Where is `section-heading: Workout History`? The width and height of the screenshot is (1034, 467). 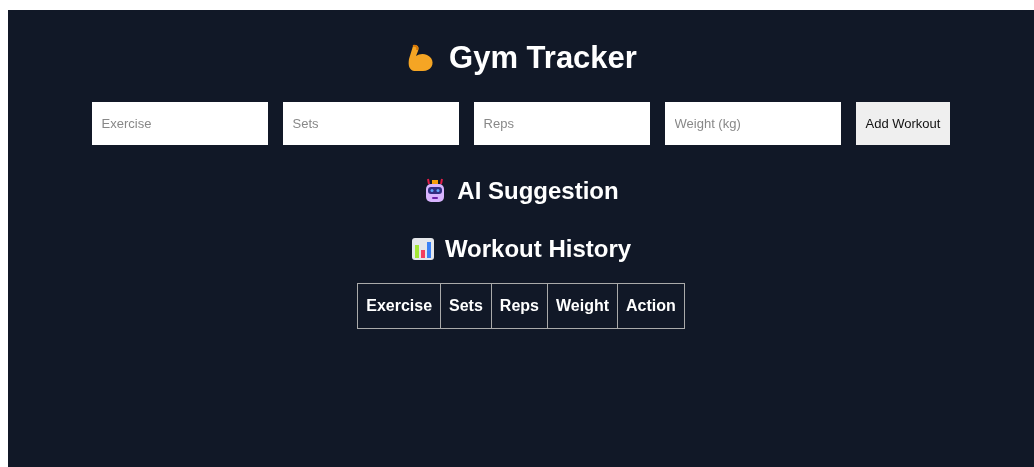 section-heading: Workout History is located at coordinates (538, 249).